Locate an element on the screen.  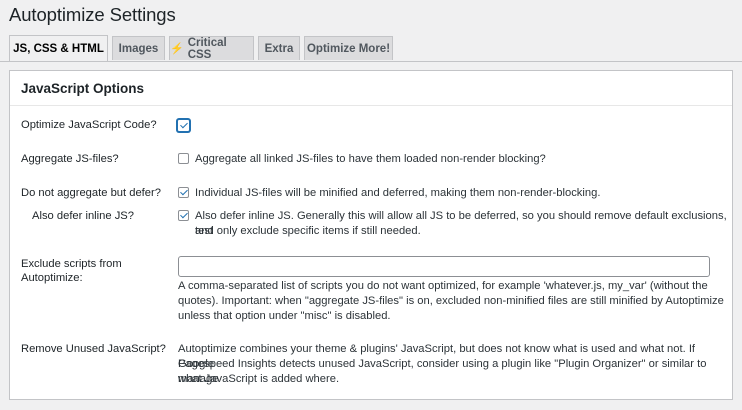
tab-label: JS, CSS & HTML is located at coordinates (58, 48).